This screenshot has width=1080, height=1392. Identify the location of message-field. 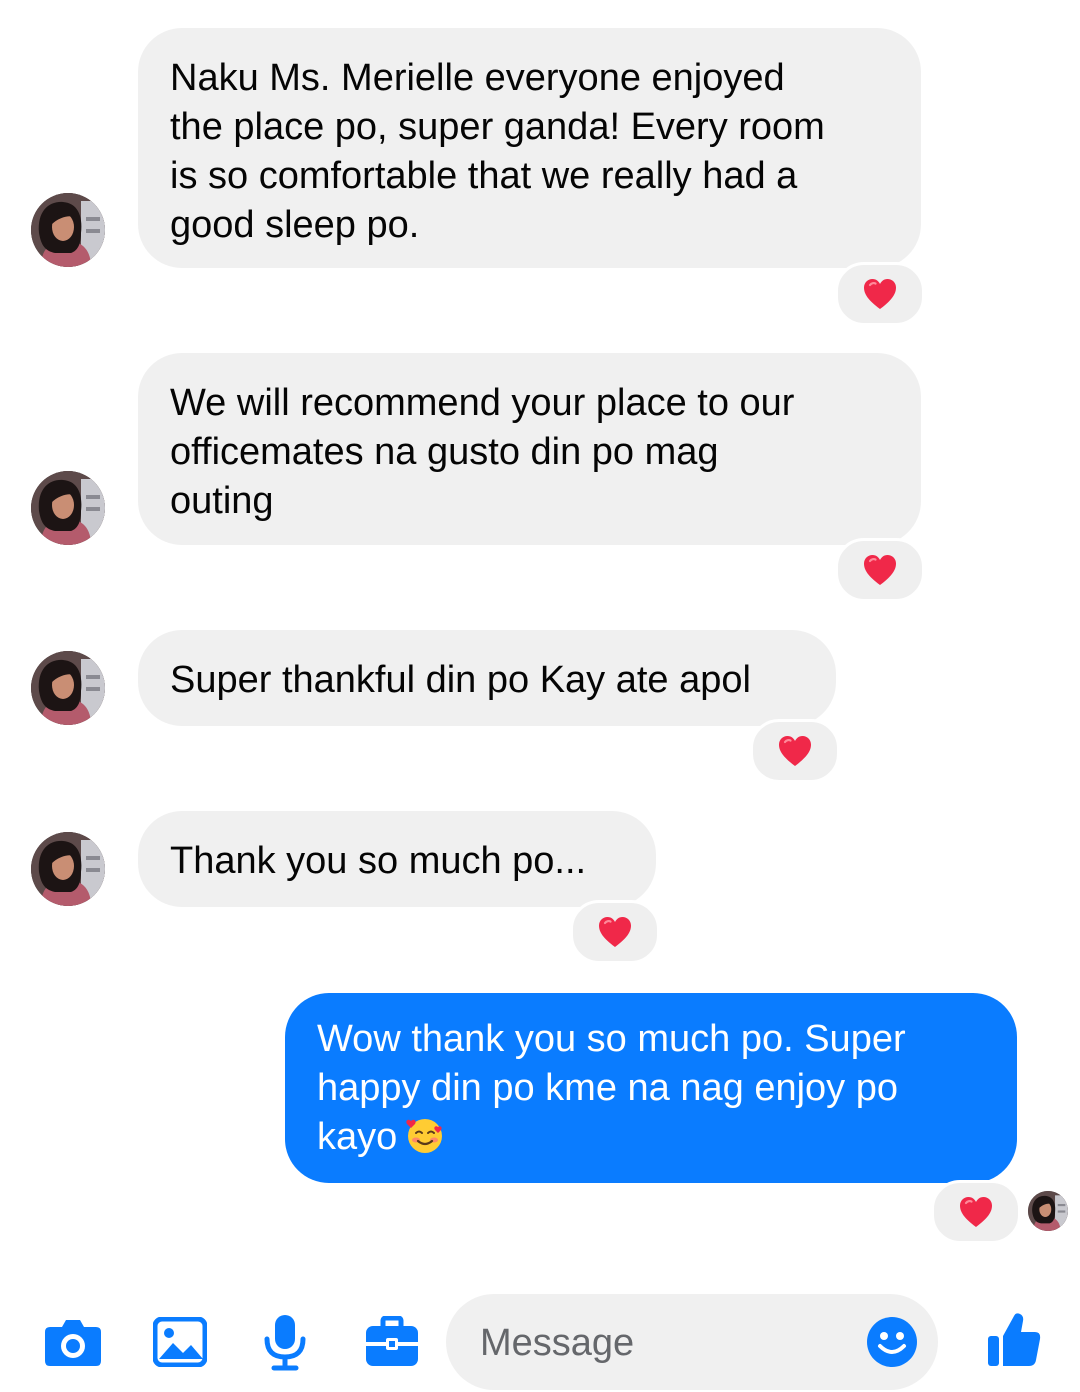
(692, 1343).